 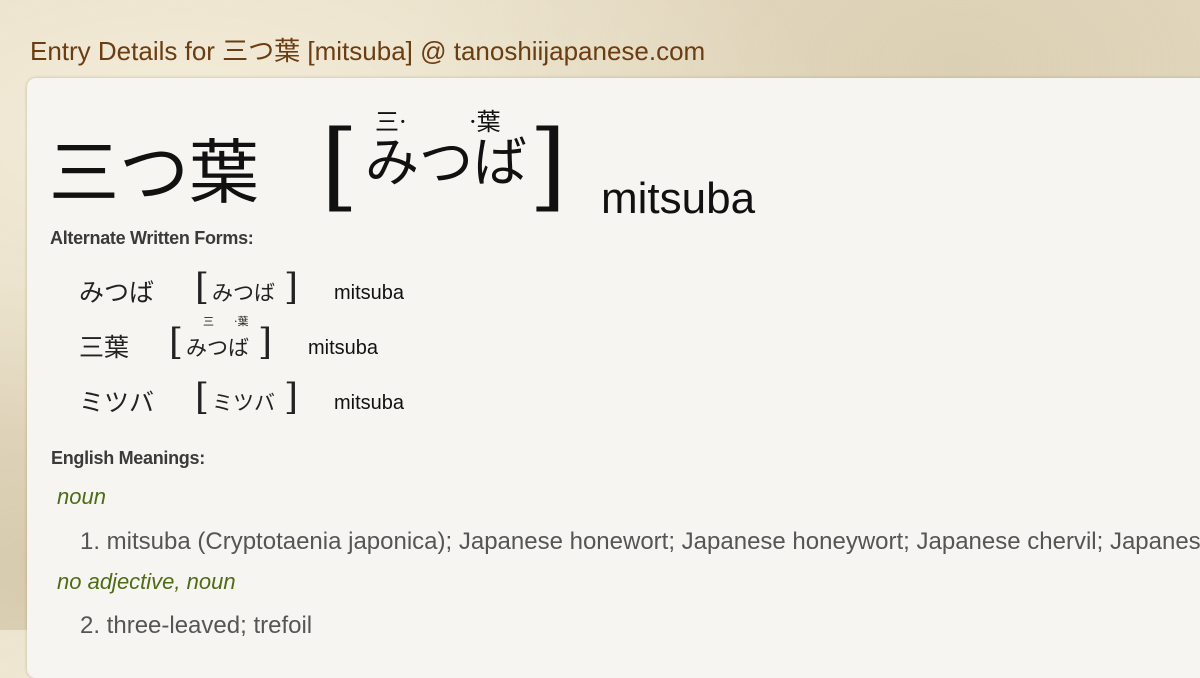 I want to click on headword-bracket-open: [, so click(x=340, y=166).